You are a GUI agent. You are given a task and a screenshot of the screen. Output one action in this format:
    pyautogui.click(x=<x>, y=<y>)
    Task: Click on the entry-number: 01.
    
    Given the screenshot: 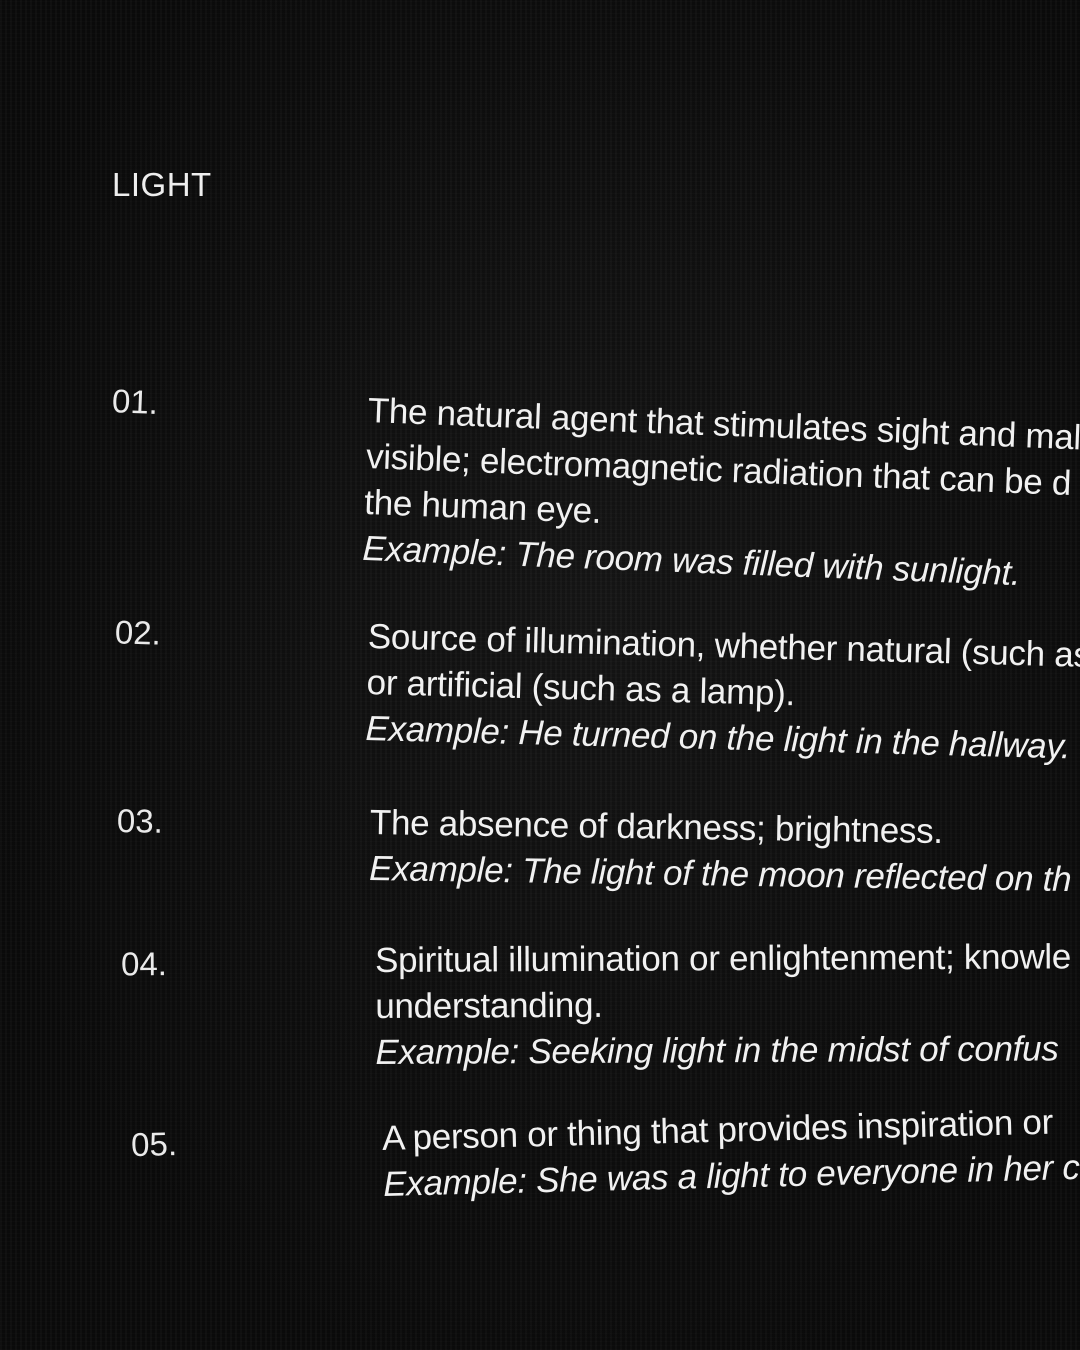 What is the action you would take?
    pyautogui.click(x=135, y=401)
    